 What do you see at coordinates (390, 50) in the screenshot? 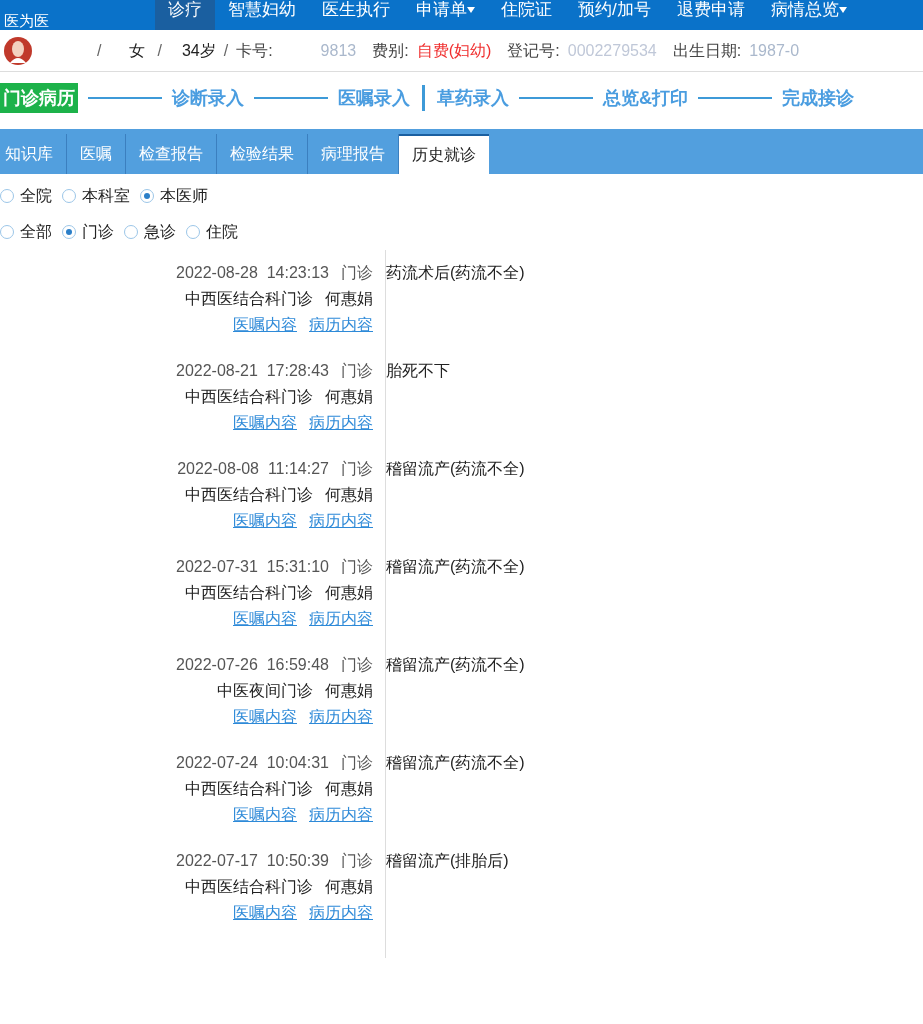
I see `fee-label: 费别:` at bounding box center [390, 50].